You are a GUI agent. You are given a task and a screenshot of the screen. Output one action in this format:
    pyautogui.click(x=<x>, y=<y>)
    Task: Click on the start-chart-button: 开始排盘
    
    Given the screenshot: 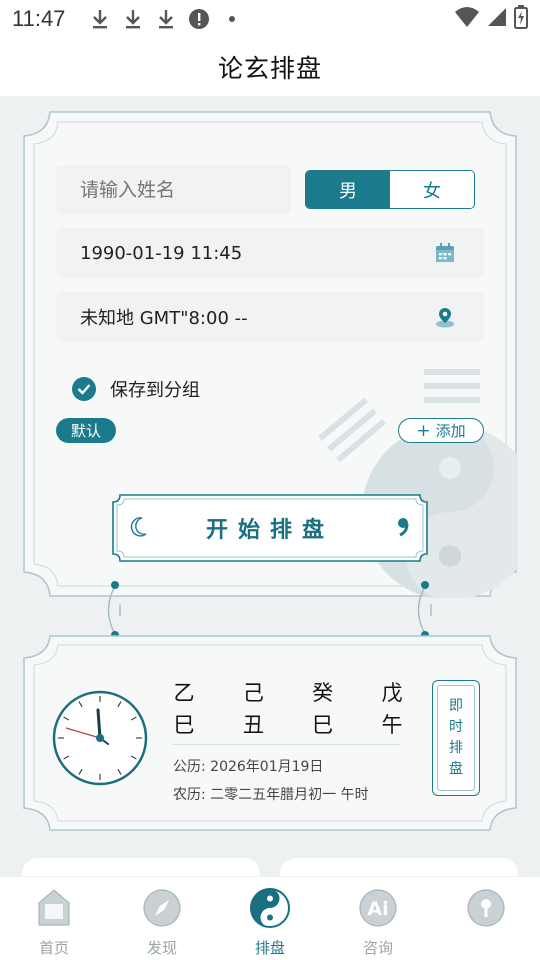 What is the action you would take?
    pyautogui.click(x=270, y=528)
    